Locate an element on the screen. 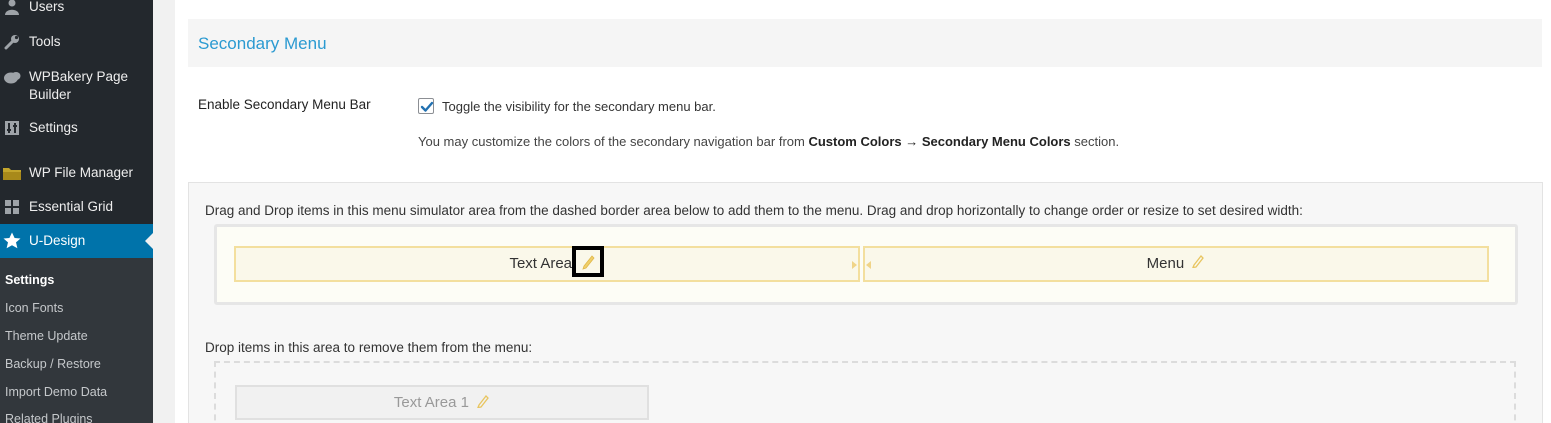 The height and width of the screenshot is (423, 1551). submenu-item-theme-update: Theme Update is located at coordinates (46, 336).